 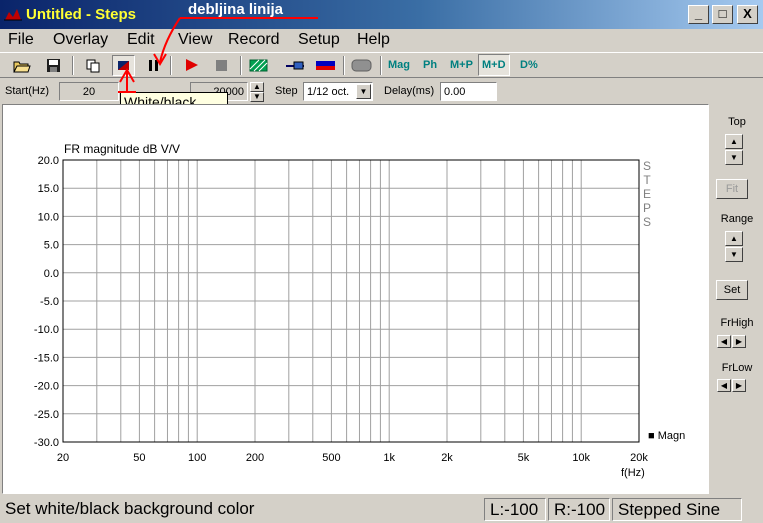 I want to click on mag-phase-button: M+P, so click(x=461, y=65).